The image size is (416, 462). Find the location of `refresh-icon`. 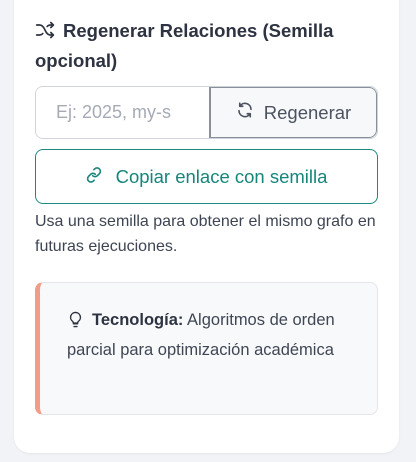

refresh-icon is located at coordinates (245, 112).